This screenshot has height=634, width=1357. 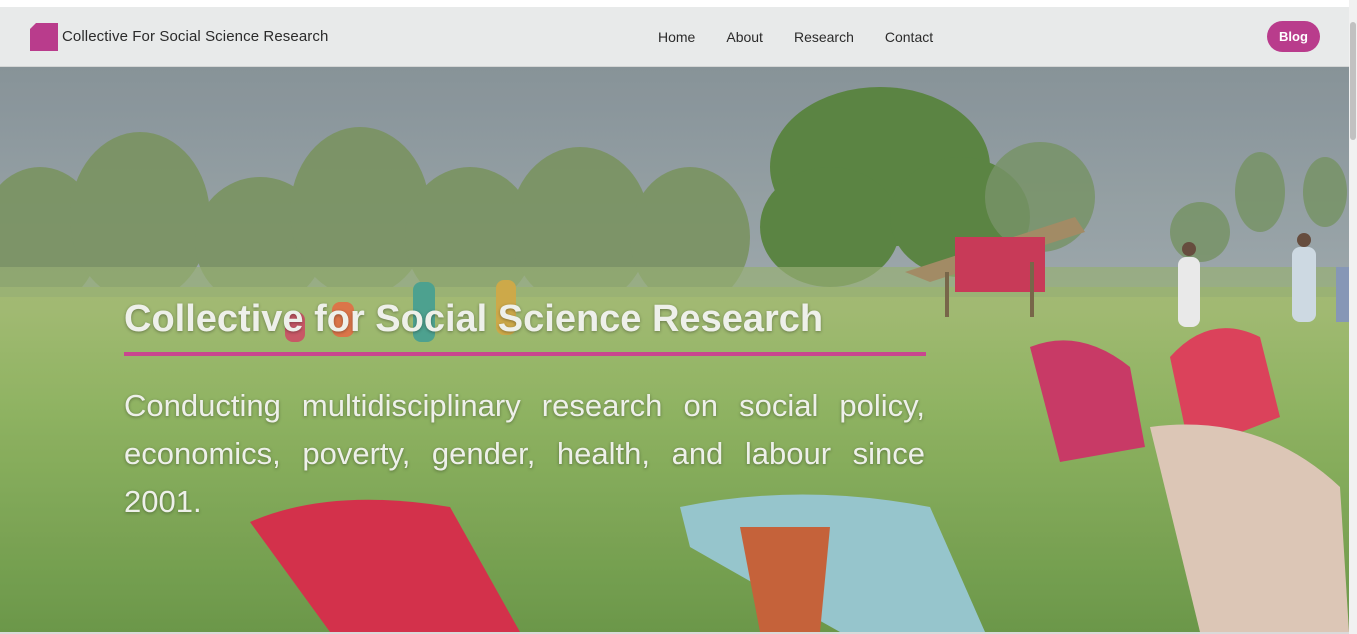 I want to click on hero-title-underline, so click(x=525, y=354).